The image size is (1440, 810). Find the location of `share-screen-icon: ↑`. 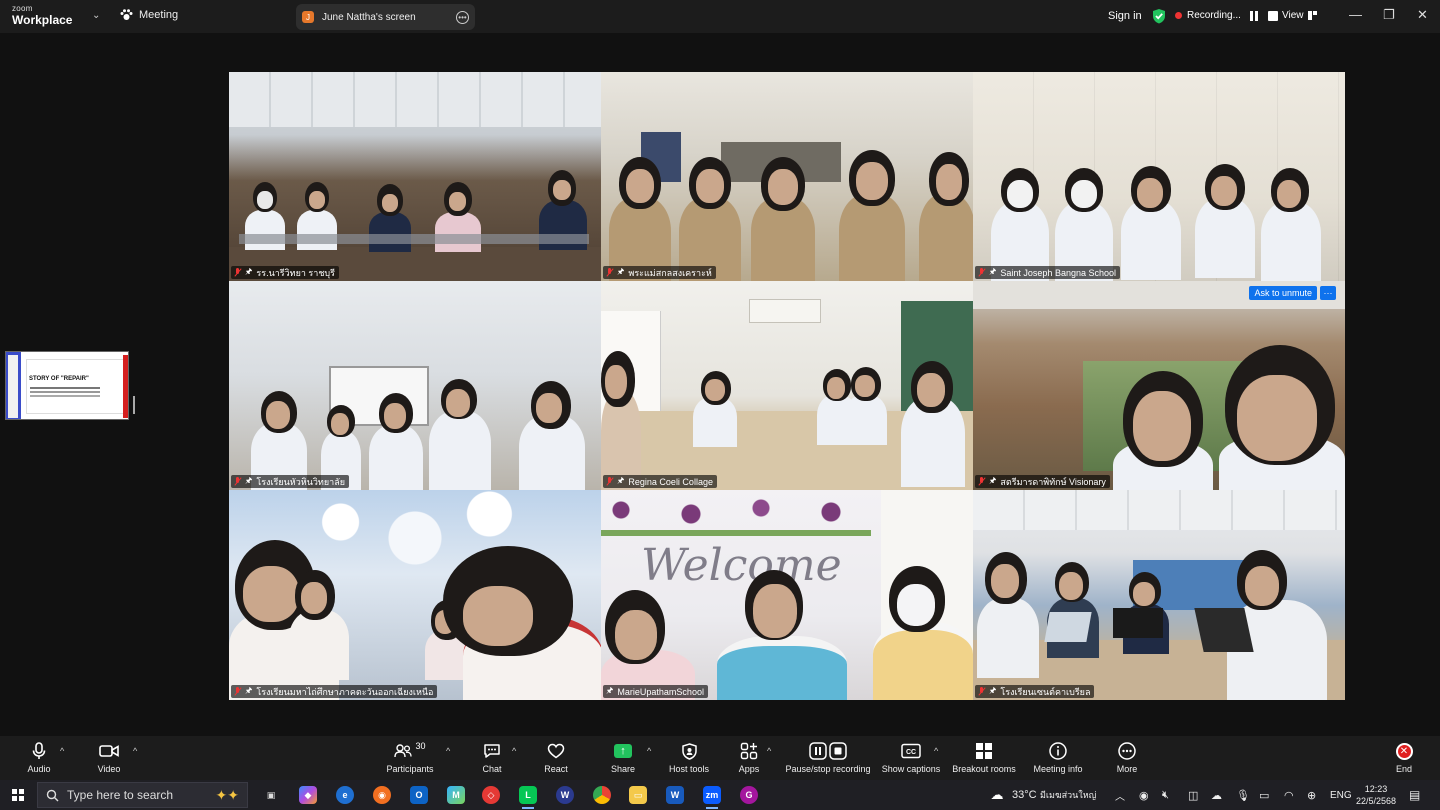

share-screen-icon: ↑ is located at coordinates (623, 751).